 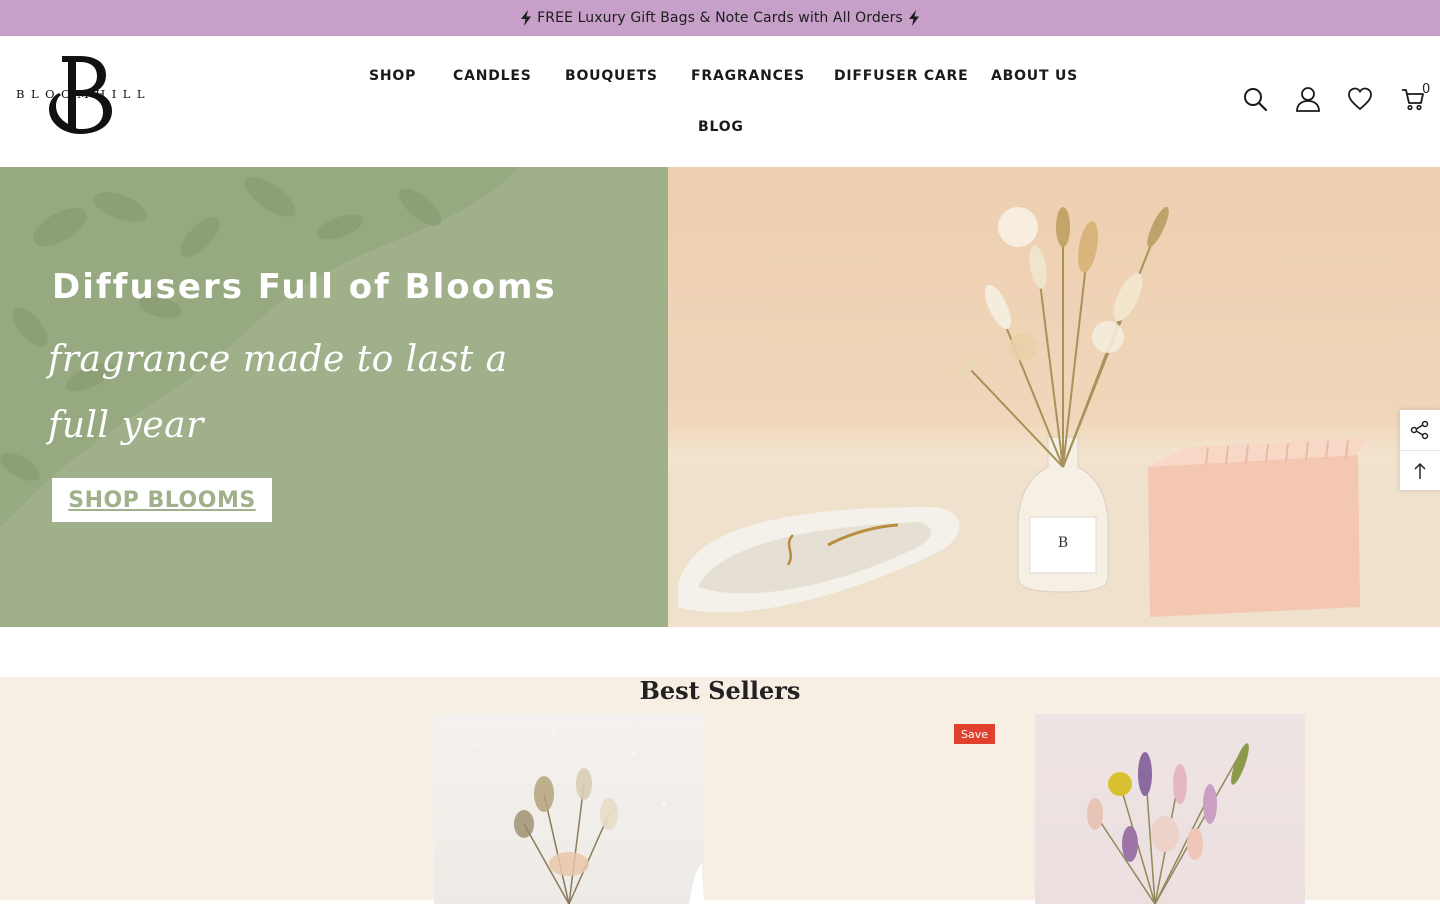 What do you see at coordinates (1063, 543) in the screenshot?
I see `svg-text: B` at bounding box center [1063, 543].